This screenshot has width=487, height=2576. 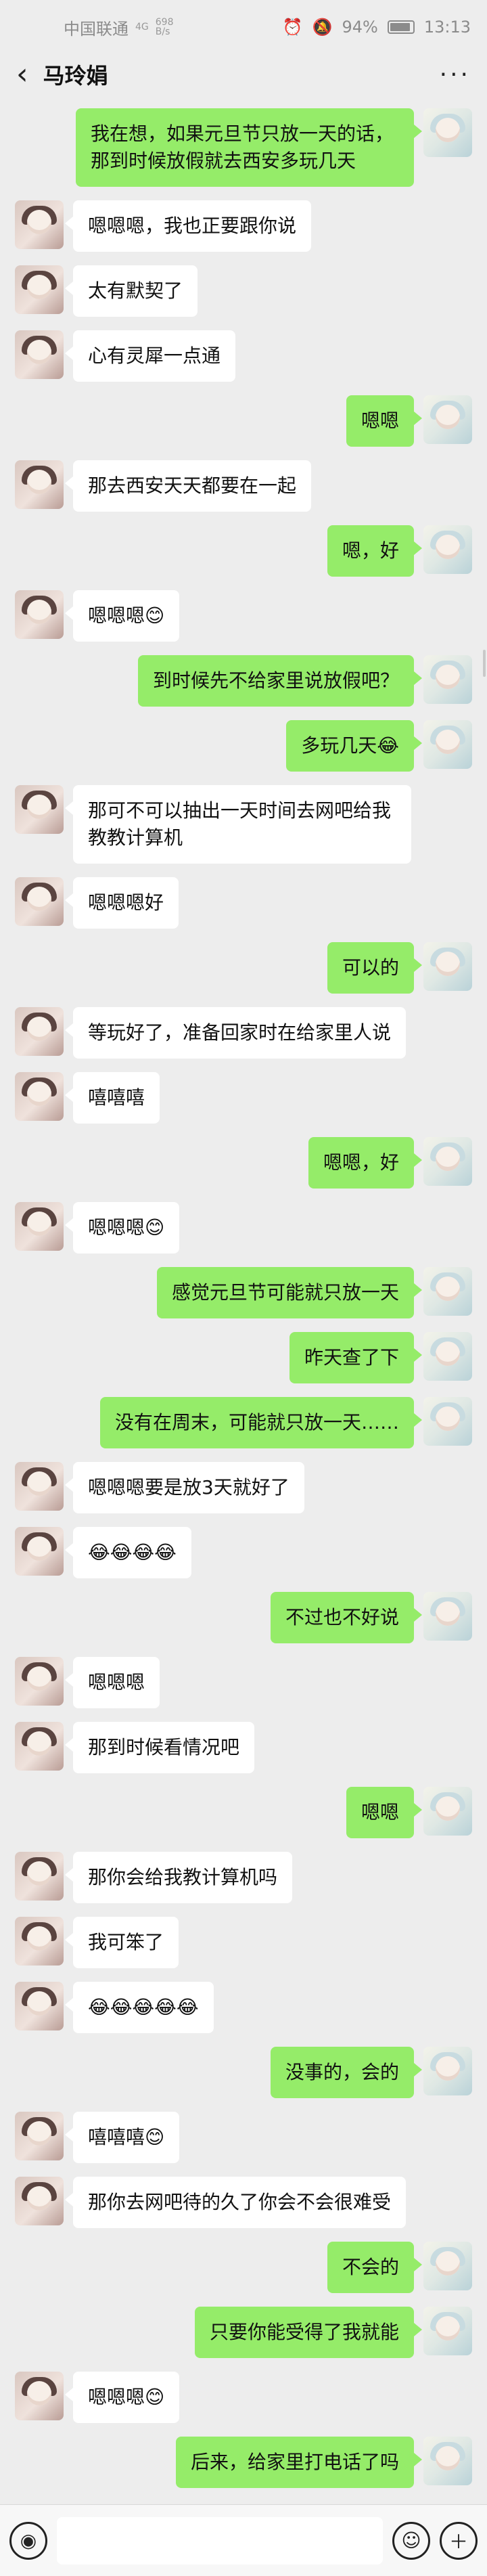 I want to click on message-bubble: 那你去网吧待的久了你会不会很难受, so click(x=236, y=2202).